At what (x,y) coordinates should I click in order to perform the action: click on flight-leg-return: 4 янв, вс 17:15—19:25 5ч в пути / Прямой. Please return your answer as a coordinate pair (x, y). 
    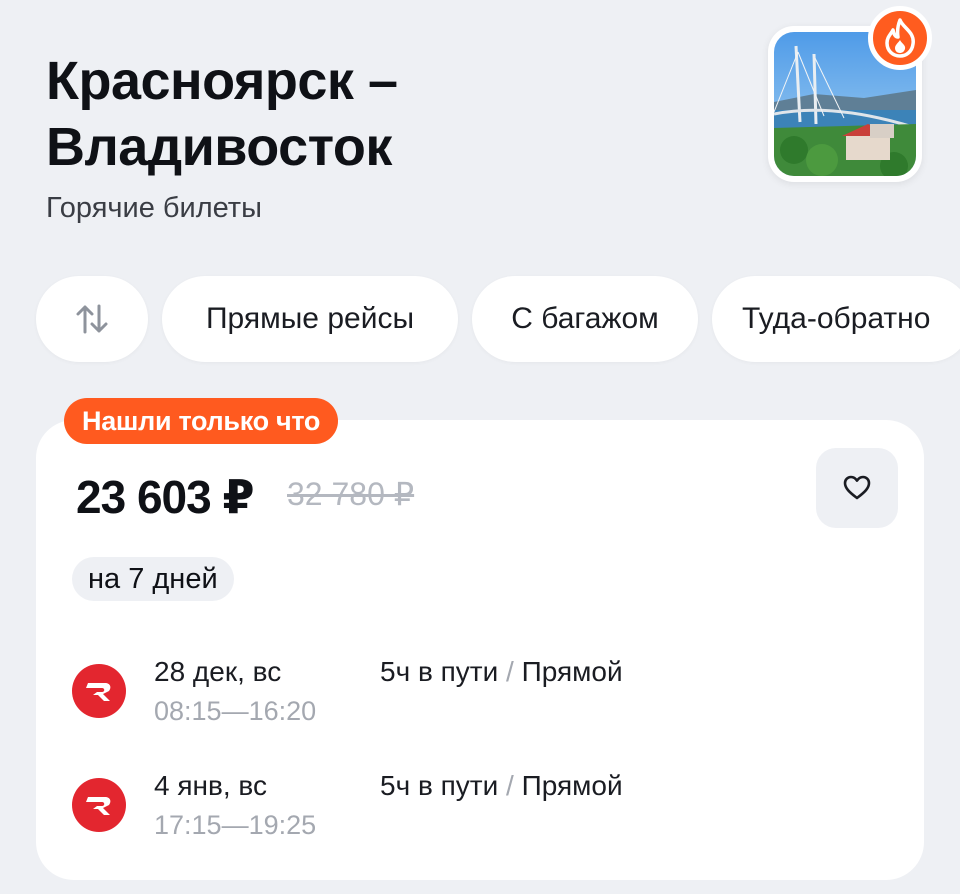
    Looking at the image, I should click on (462, 810).